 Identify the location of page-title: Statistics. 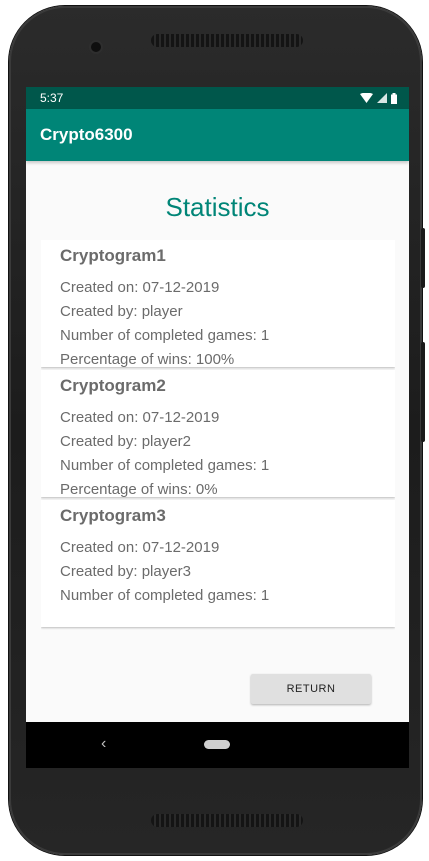
(217, 207).